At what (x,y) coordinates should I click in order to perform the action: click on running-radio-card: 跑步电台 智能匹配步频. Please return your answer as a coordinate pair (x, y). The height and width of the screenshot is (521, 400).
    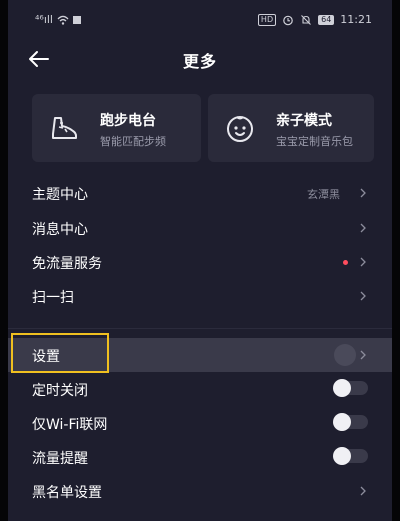
    Looking at the image, I should click on (116, 128).